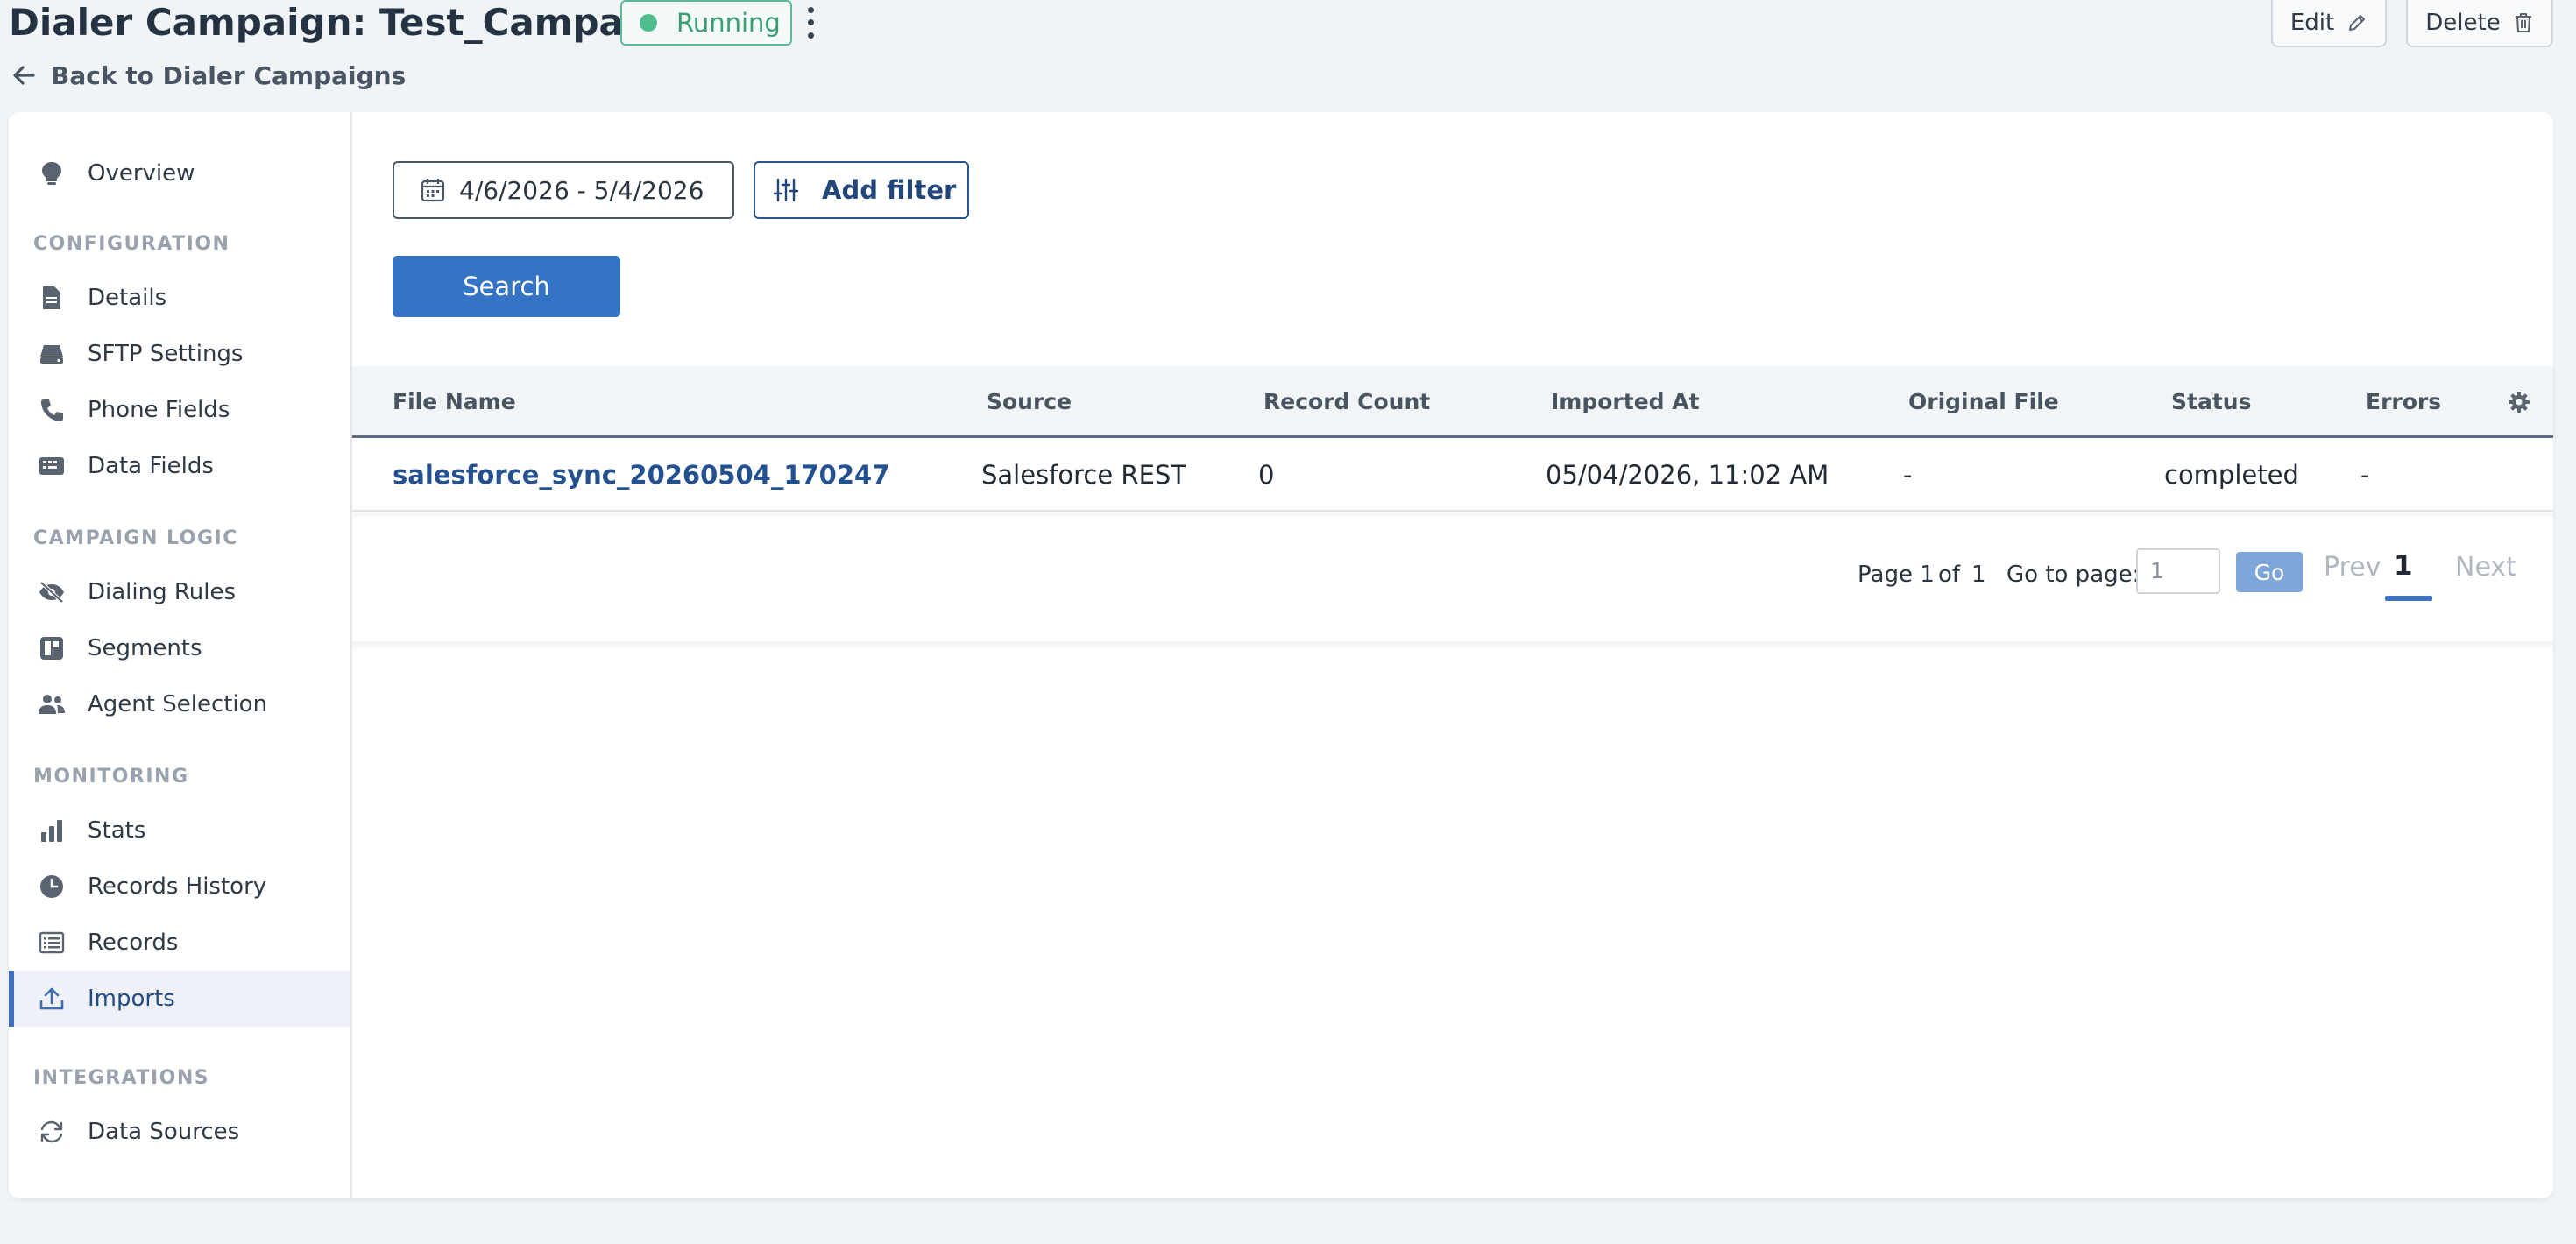 This screenshot has height=1244, width=2576. What do you see at coordinates (433, 190) in the screenshot?
I see `calendar-icon` at bounding box center [433, 190].